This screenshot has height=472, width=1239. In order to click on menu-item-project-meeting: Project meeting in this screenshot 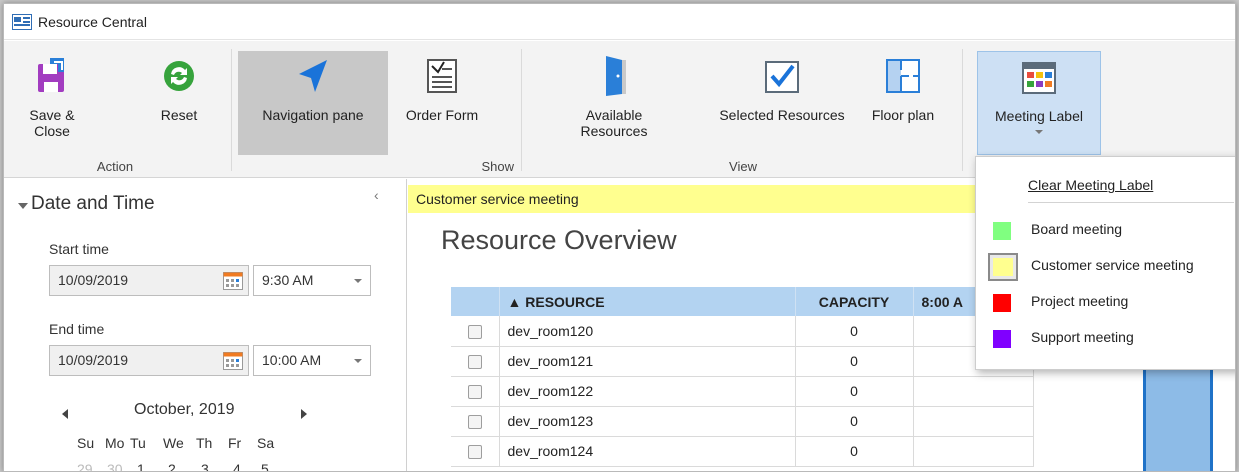, I will do `click(1105, 303)`.